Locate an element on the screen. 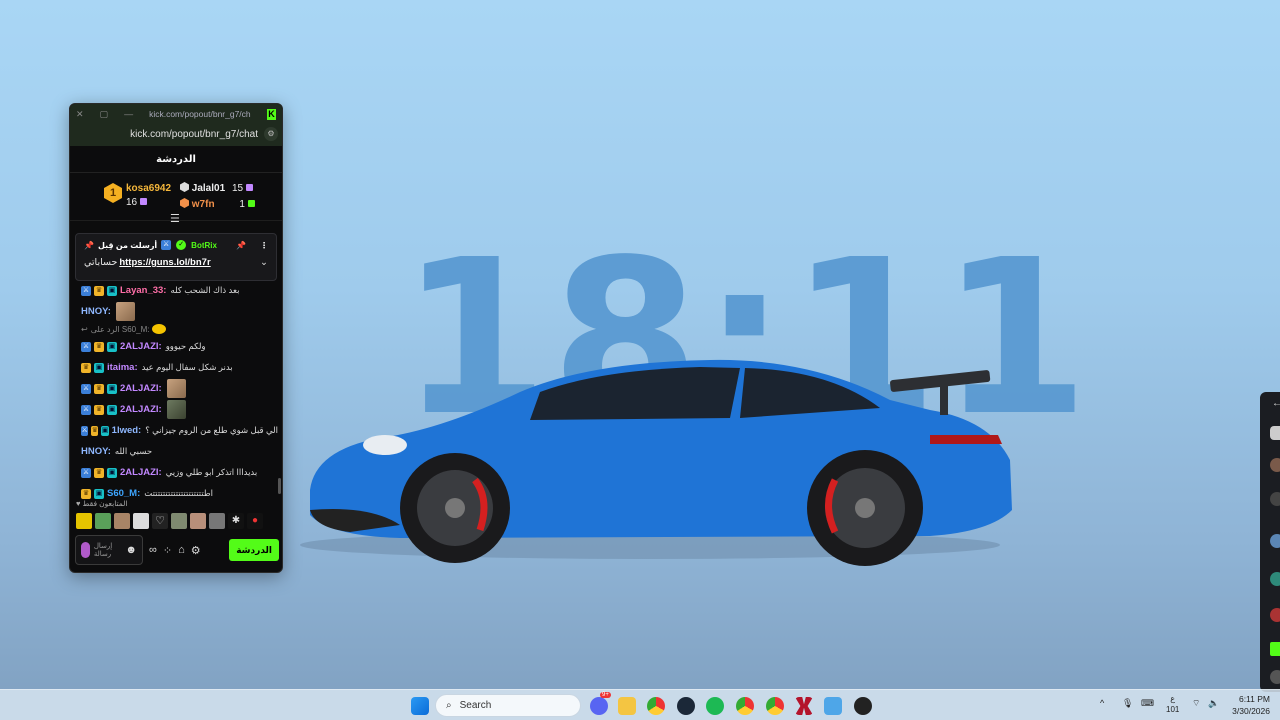  message-username: Layan_33: is located at coordinates (143, 290).